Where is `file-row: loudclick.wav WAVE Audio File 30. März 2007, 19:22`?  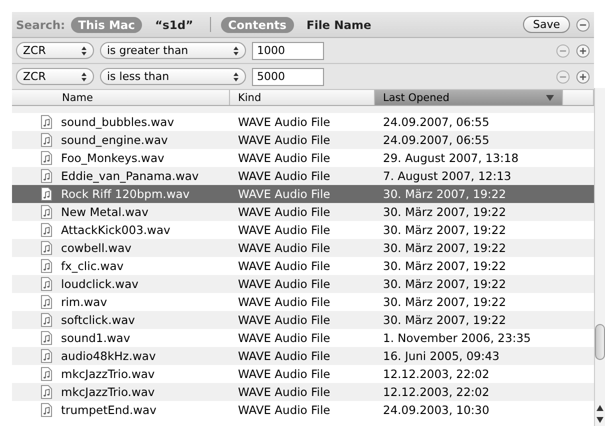
file-row: loudclick.wav WAVE Audio File 30. März 2007, 19:22 is located at coordinates (303, 284).